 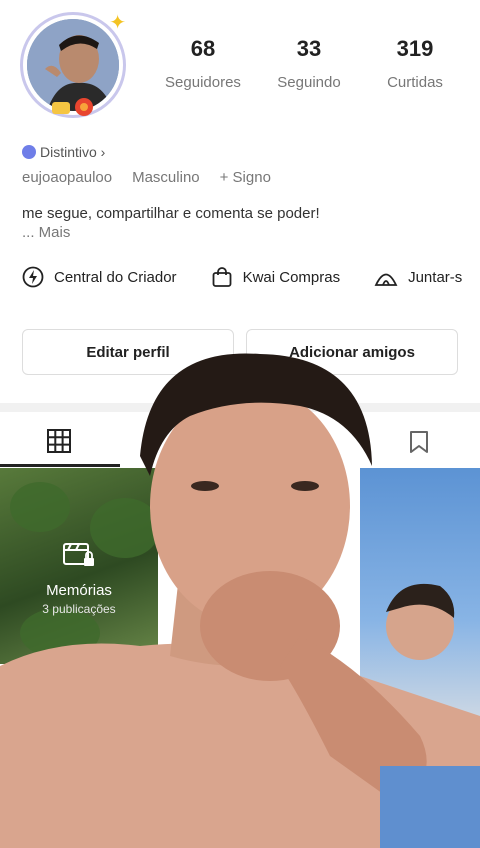 I want to click on profile-meta: eujoaopauloo Masculino + Signo, so click(x=146, y=177).